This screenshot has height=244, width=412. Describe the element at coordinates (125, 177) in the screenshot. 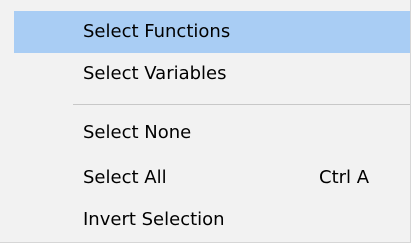

I see `menu-item-label: Select All` at that location.